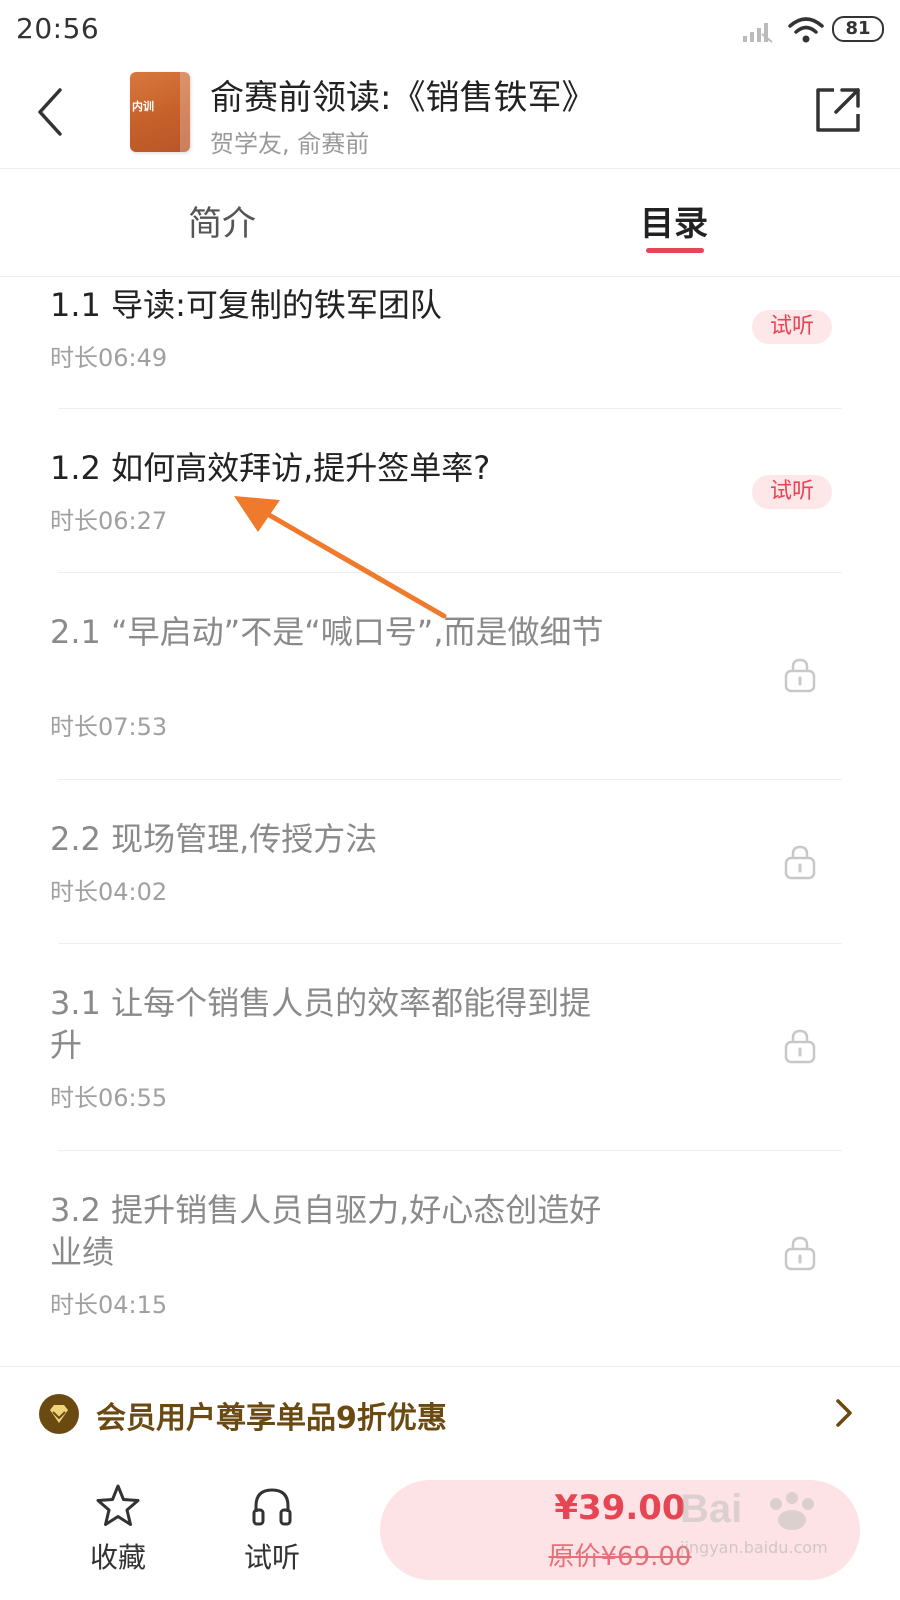 The width and height of the screenshot is (900, 1600). What do you see at coordinates (674, 220) in the screenshot?
I see `tab-catalog: 目录` at bounding box center [674, 220].